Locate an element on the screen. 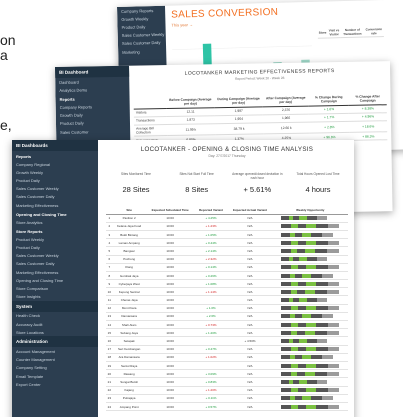  sidebar-item: Product Weekly is located at coordinates (55, 239).